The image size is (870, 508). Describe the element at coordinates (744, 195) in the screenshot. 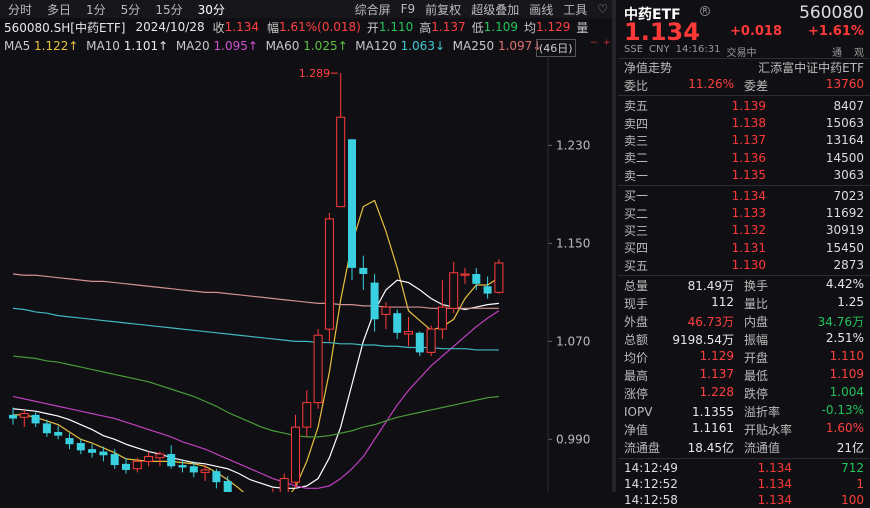

I see `bid-row: 买一 1.134 7023` at that location.